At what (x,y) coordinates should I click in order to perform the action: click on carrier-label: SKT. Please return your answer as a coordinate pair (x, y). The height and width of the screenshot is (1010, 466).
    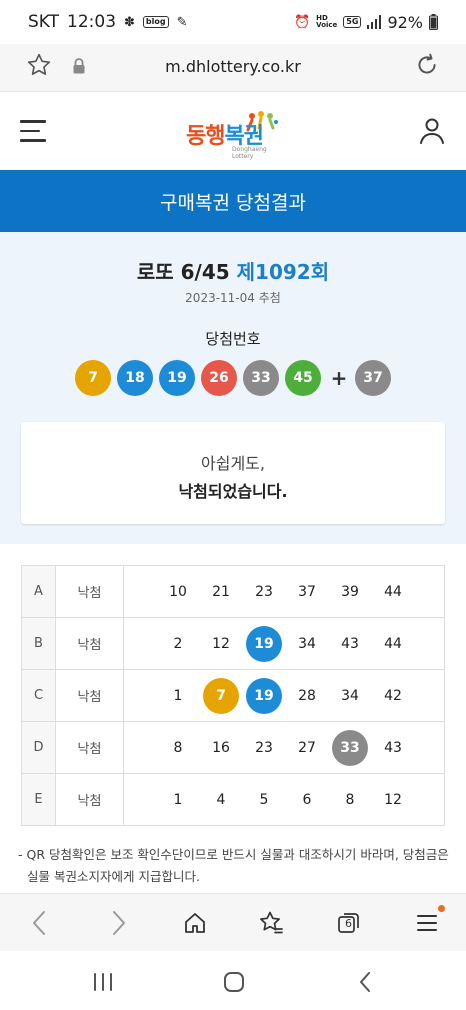
    Looking at the image, I should click on (44, 22).